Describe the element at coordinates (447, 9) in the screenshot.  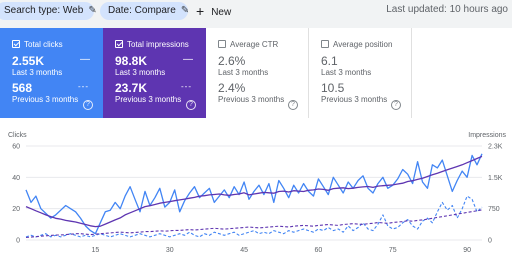
I see `last-updated-text: Last updated: 10 hours ago` at that location.